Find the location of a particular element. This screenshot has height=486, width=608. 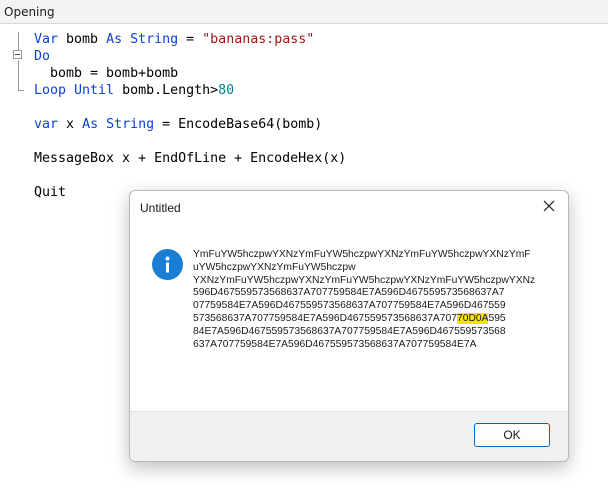

info-icon is located at coordinates (167, 264).